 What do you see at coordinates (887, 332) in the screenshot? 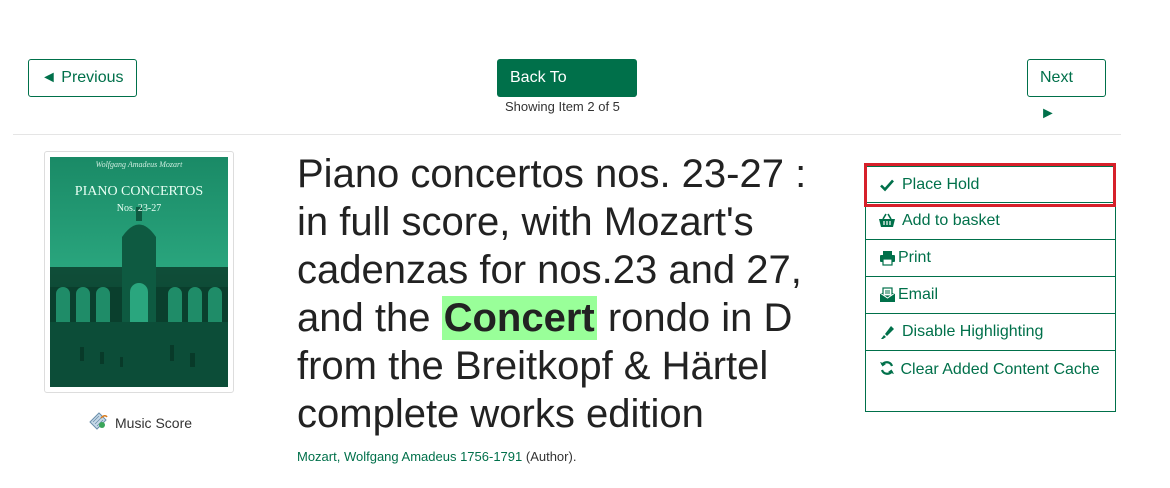
I see `highlighter-icon` at bounding box center [887, 332].